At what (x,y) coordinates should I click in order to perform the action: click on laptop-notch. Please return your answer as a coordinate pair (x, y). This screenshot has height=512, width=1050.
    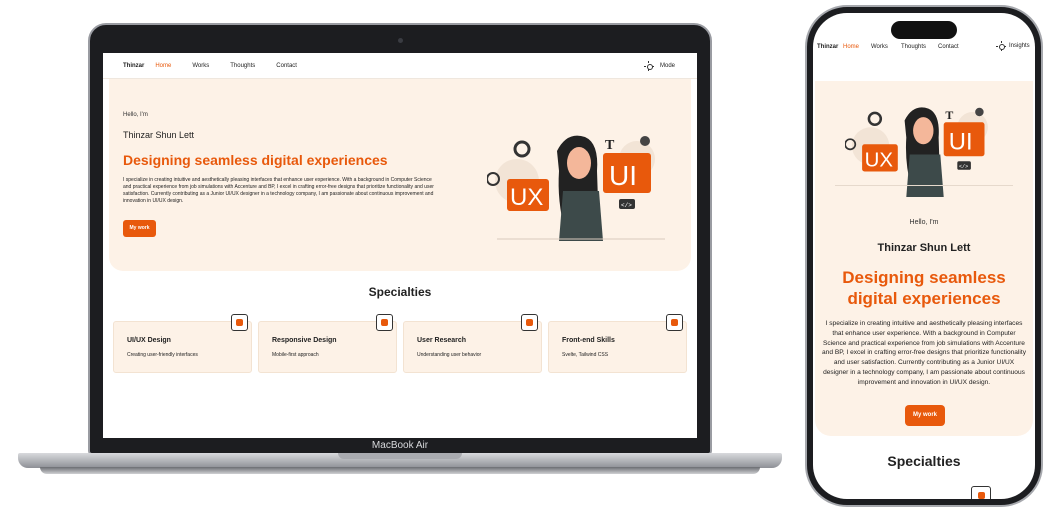
    Looking at the image, I should click on (400, 456).